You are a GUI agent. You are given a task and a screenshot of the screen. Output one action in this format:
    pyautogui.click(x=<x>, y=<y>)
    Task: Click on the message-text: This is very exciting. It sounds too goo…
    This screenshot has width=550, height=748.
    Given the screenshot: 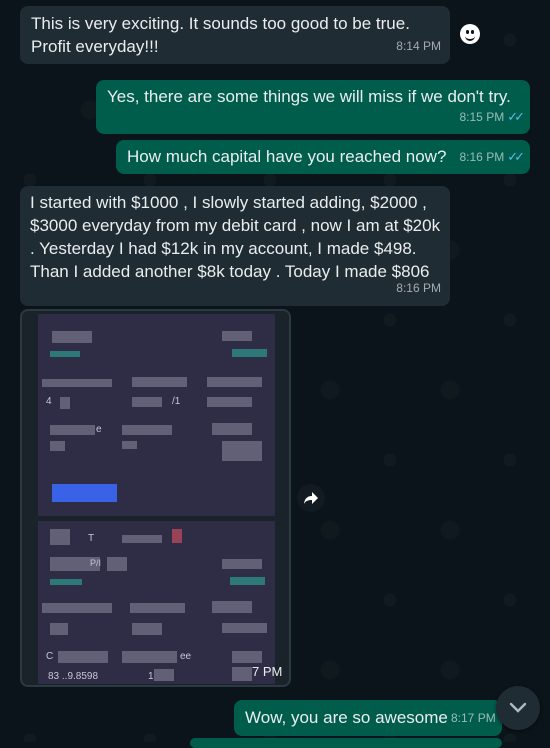 What is the action you would take?
    pyautogui.click(x=220, y=35)
    